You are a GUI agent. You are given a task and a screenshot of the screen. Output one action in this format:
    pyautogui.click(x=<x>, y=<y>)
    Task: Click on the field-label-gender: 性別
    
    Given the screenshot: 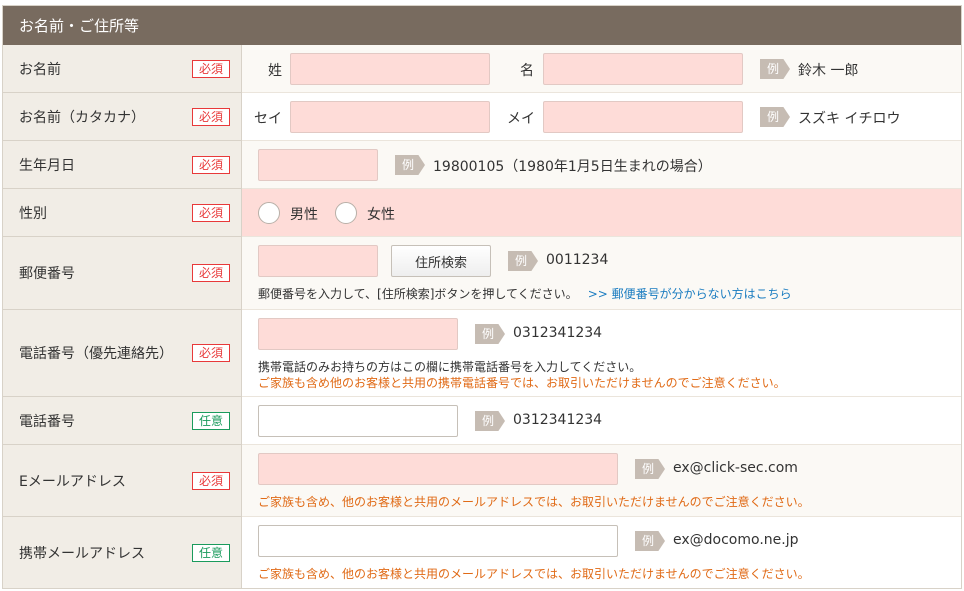 What is the action you would take?
    pyautogui.click(x=33, y=213)
    